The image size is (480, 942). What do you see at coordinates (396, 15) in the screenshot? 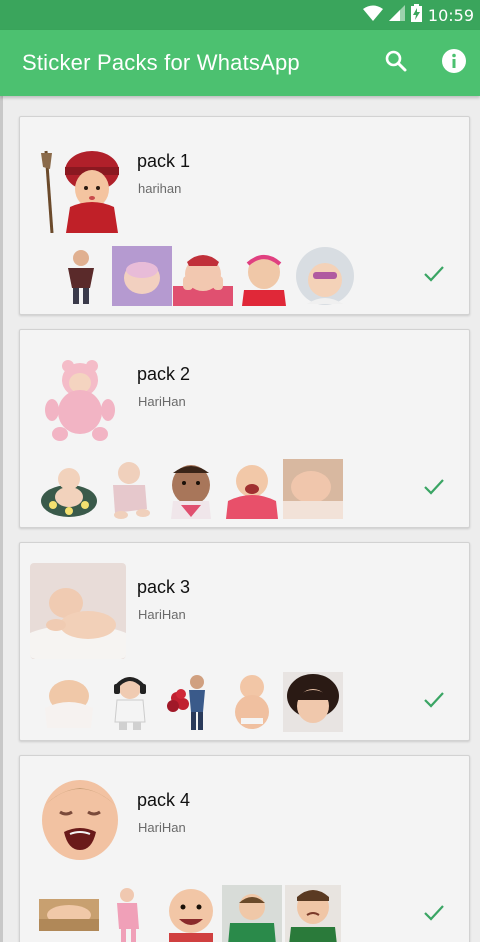
I see `signal-icon` at bounding box center [396, 15].